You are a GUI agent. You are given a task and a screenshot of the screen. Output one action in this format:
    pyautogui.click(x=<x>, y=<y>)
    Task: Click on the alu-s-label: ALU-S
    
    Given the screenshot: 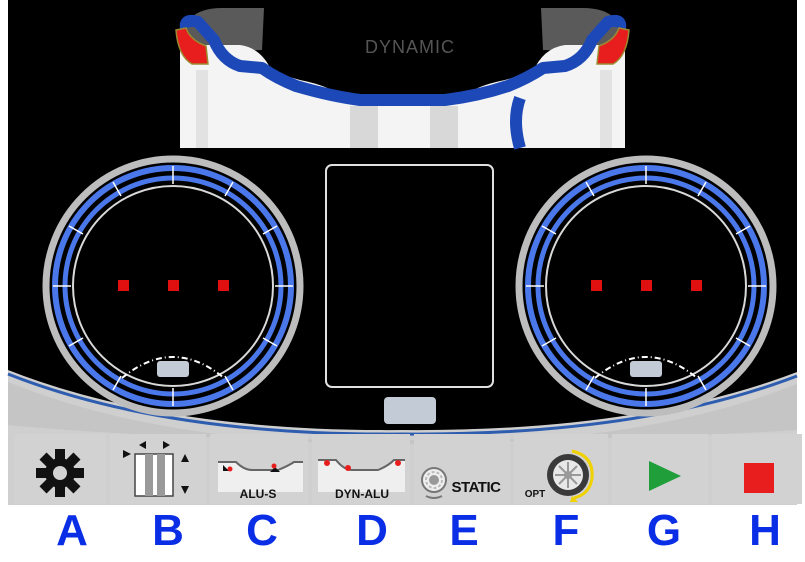 What is the action you would take?
    pyautogui.click(x=258, y=494)
    